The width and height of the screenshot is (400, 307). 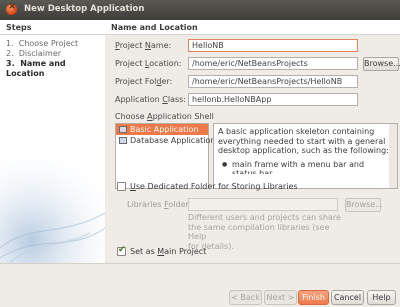 What do you see at coordinates (273, 81) in the screenshot?
I see `project-folder-input: /home/eric/NetBeansProjects/HelloNB` at bounding box center [273, 81].